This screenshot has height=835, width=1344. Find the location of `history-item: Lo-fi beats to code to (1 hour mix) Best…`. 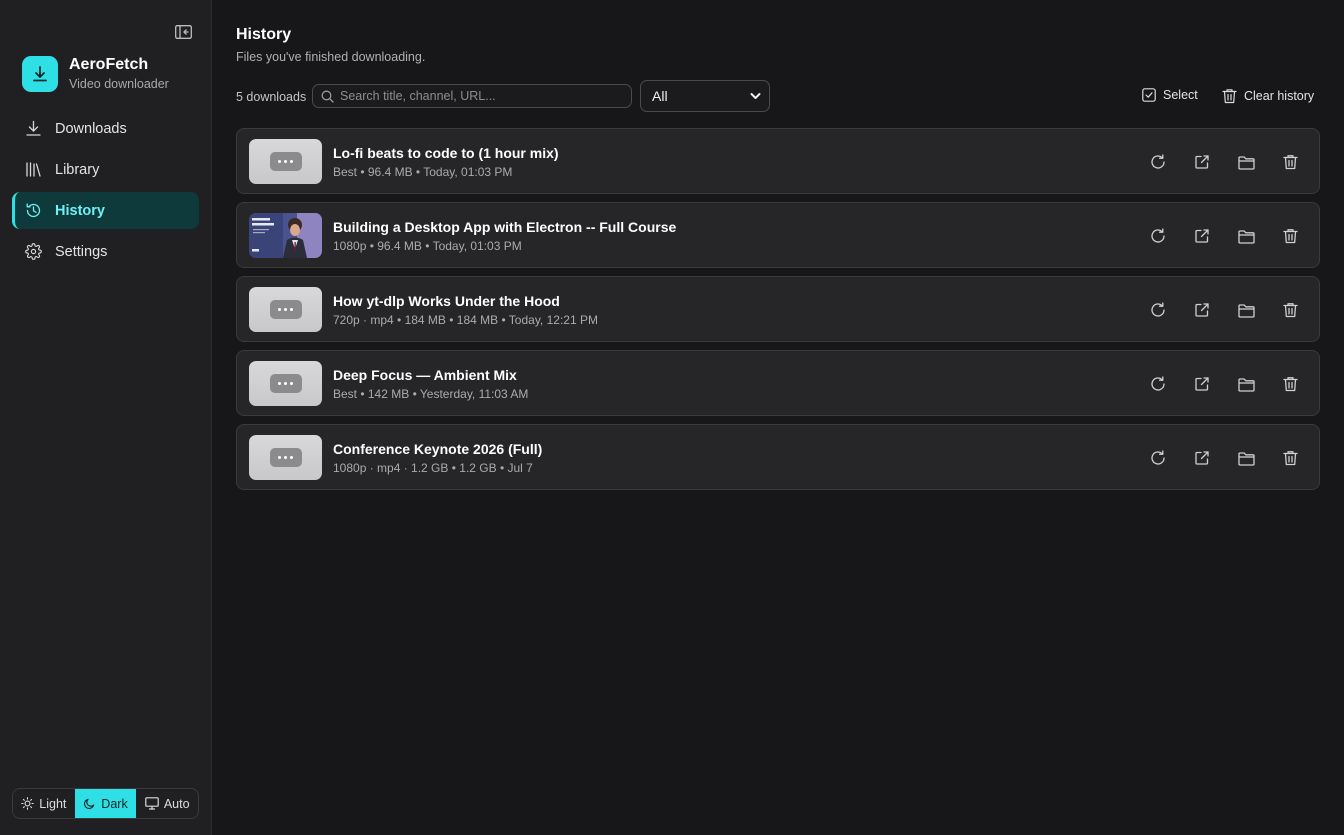

history-item: Lo-fi beats to code to (1 hour mix) Best… is located at coordinates (778, 161).